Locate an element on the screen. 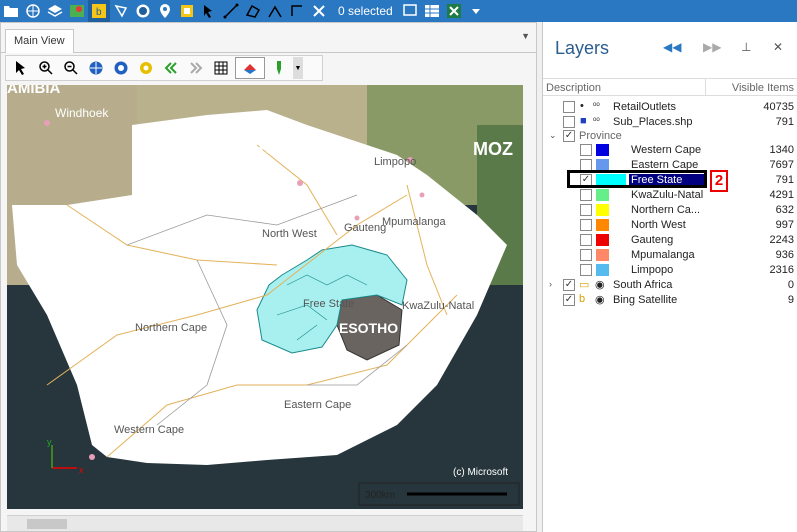 The height and width of the screenshot is (532, 797). svg-text: b is located at coordinates (99, 12).